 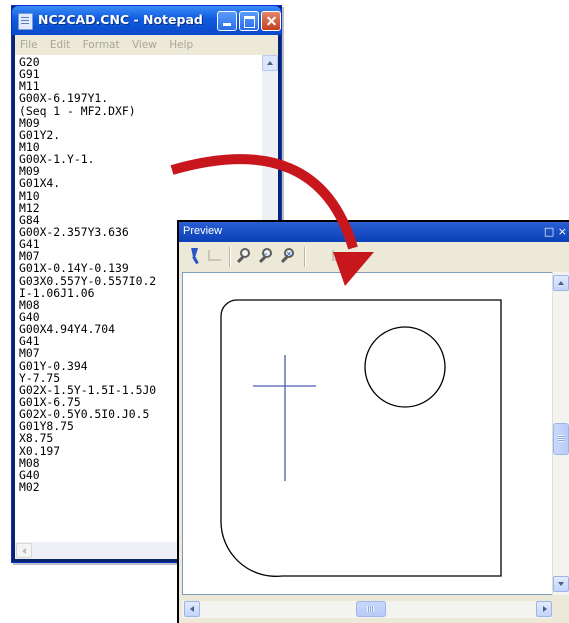 I want to click on notepad-title: NC2CAD.CNC - Notepad, so click(x=120, y=19).